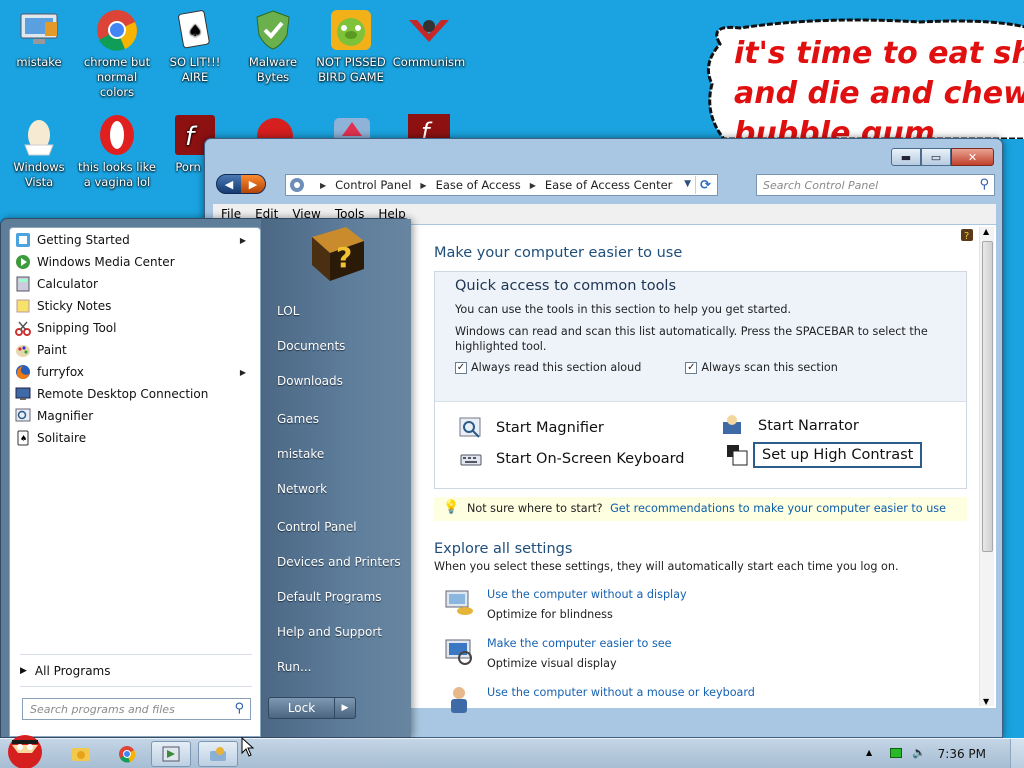 This screenshot has height=768, width=1024. What do you see at coordinates (705, 185) in the screenshot?
I see `refresh-icon: ⟳` at bounding box center [705, 185].